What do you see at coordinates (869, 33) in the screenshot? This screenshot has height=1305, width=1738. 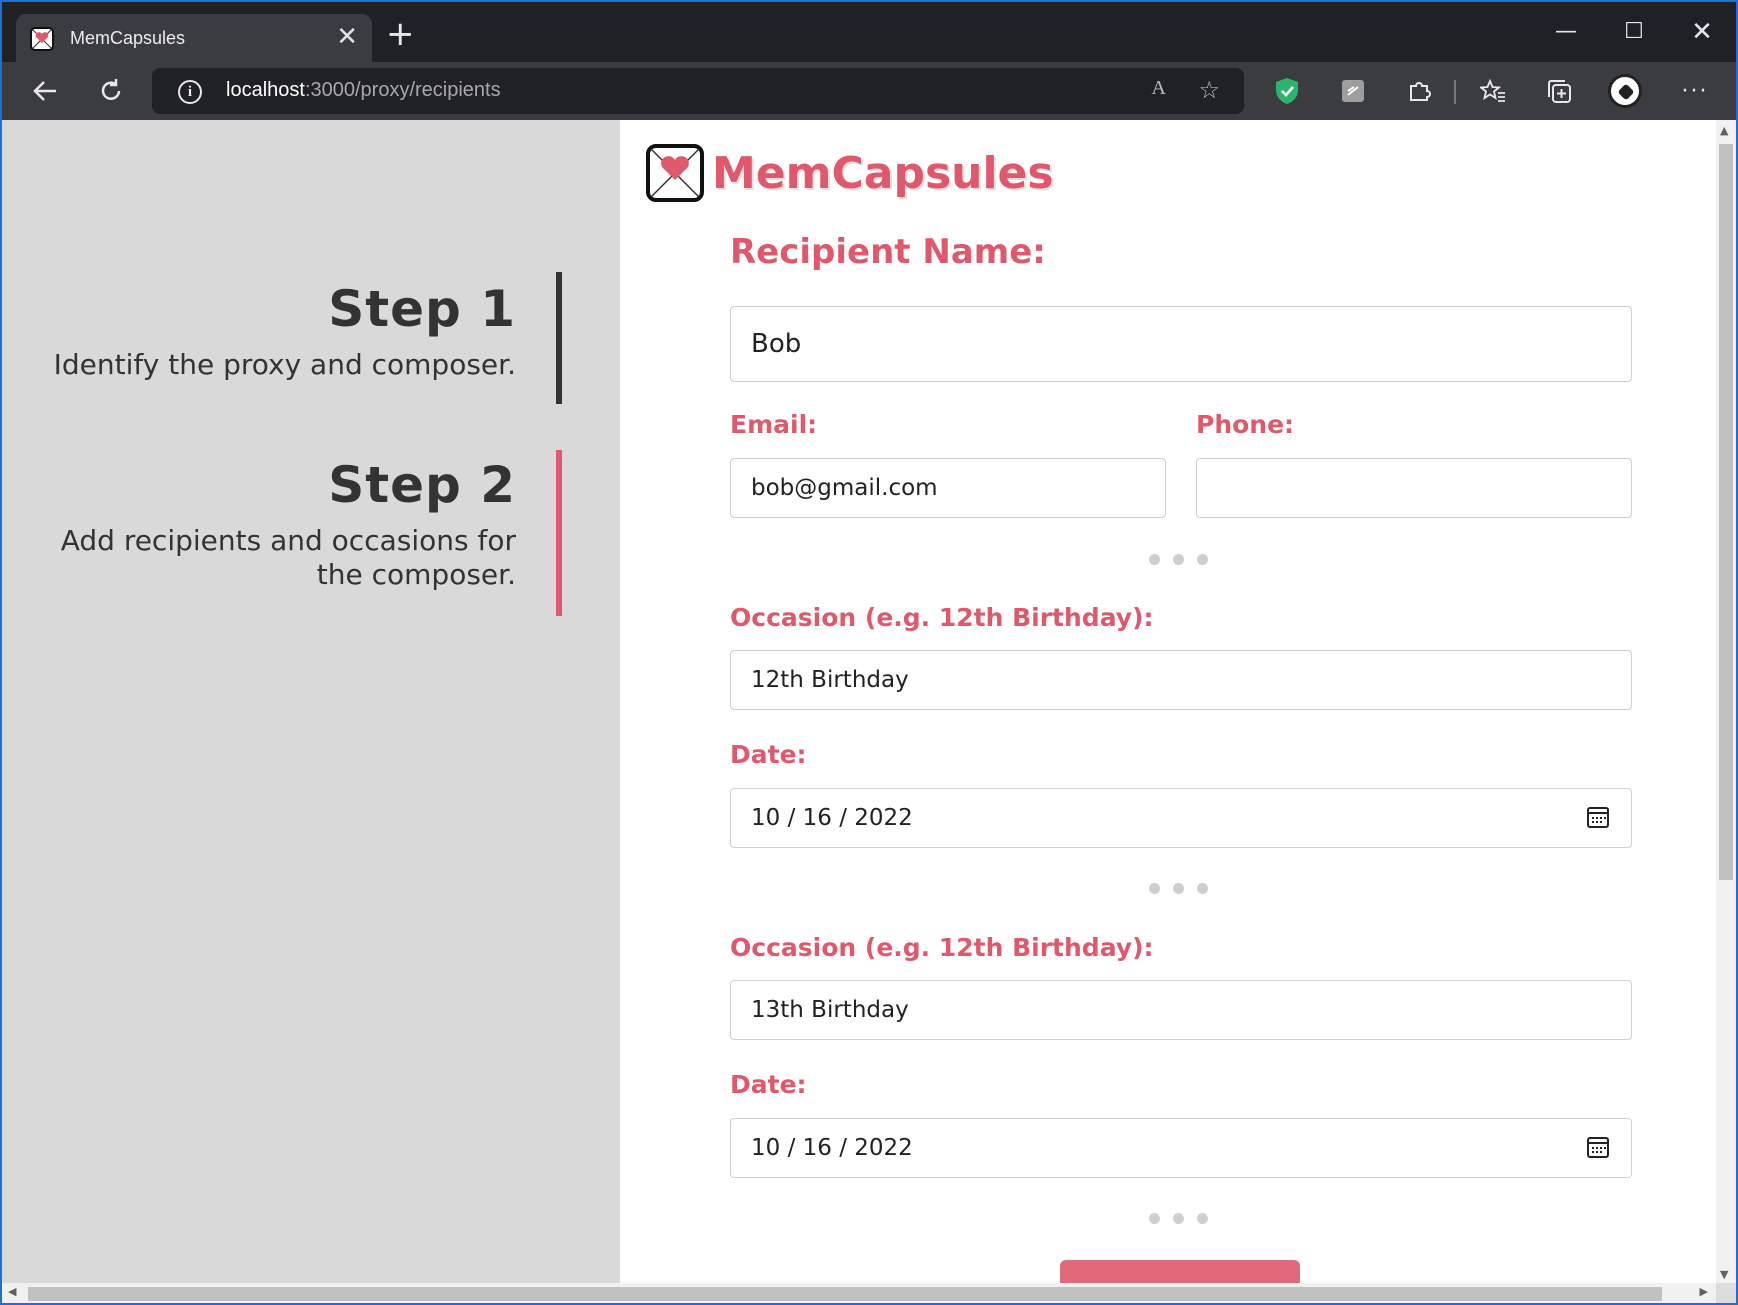 I see `title-bar: MemCapsules ✕ + — ☐ ✕` at bounding box center [869, 33].